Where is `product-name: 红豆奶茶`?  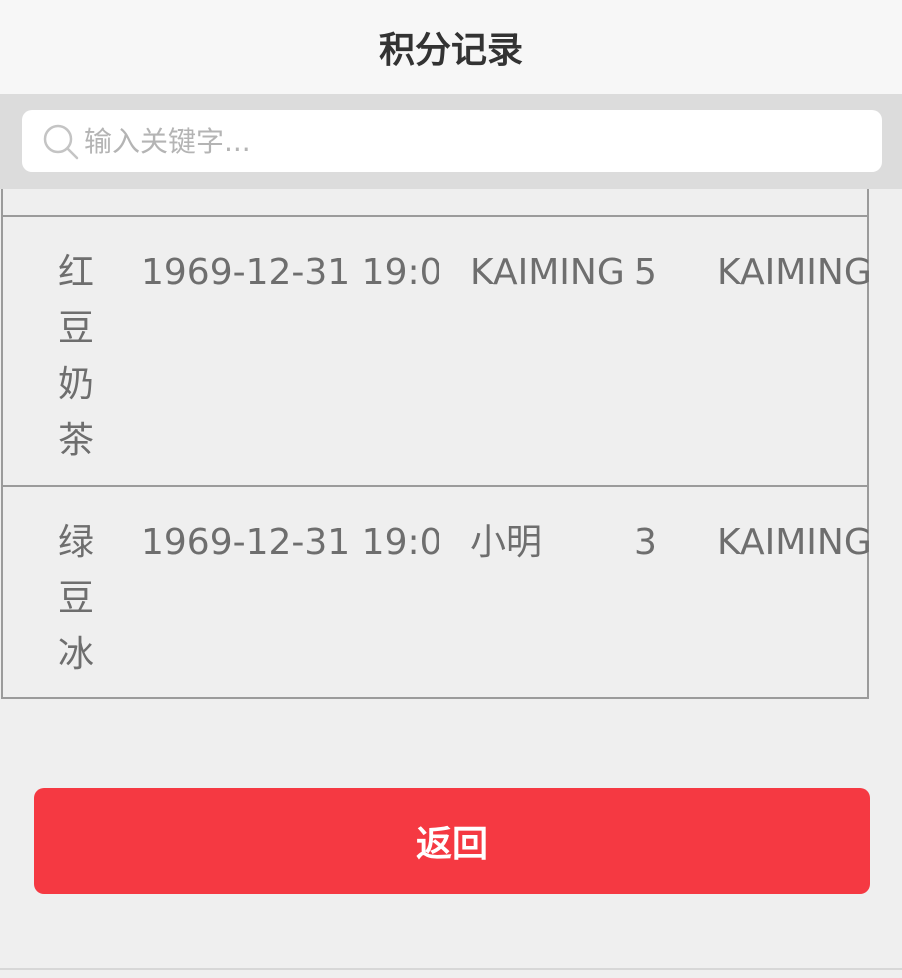 product-name: 红豆奶茶 is located at coordinates (76, 356).